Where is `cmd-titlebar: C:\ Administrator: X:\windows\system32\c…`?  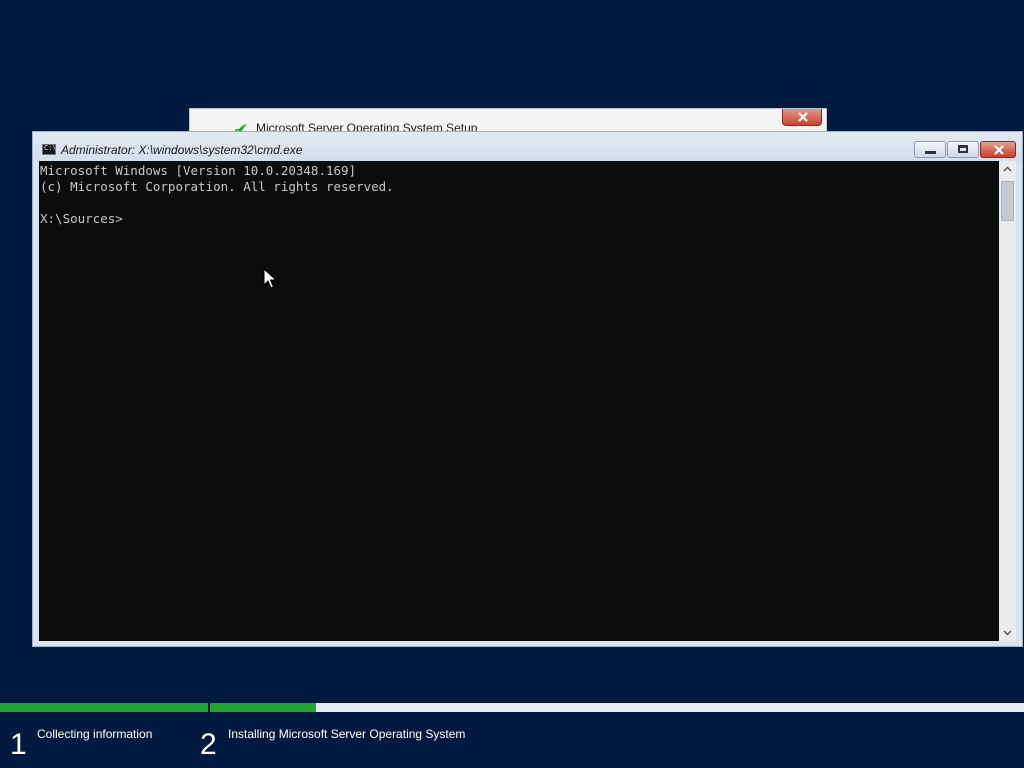
cmd-titlebar: C:\ Administrator: X:\windows\system32\c… is located at coordinates (527, 147).